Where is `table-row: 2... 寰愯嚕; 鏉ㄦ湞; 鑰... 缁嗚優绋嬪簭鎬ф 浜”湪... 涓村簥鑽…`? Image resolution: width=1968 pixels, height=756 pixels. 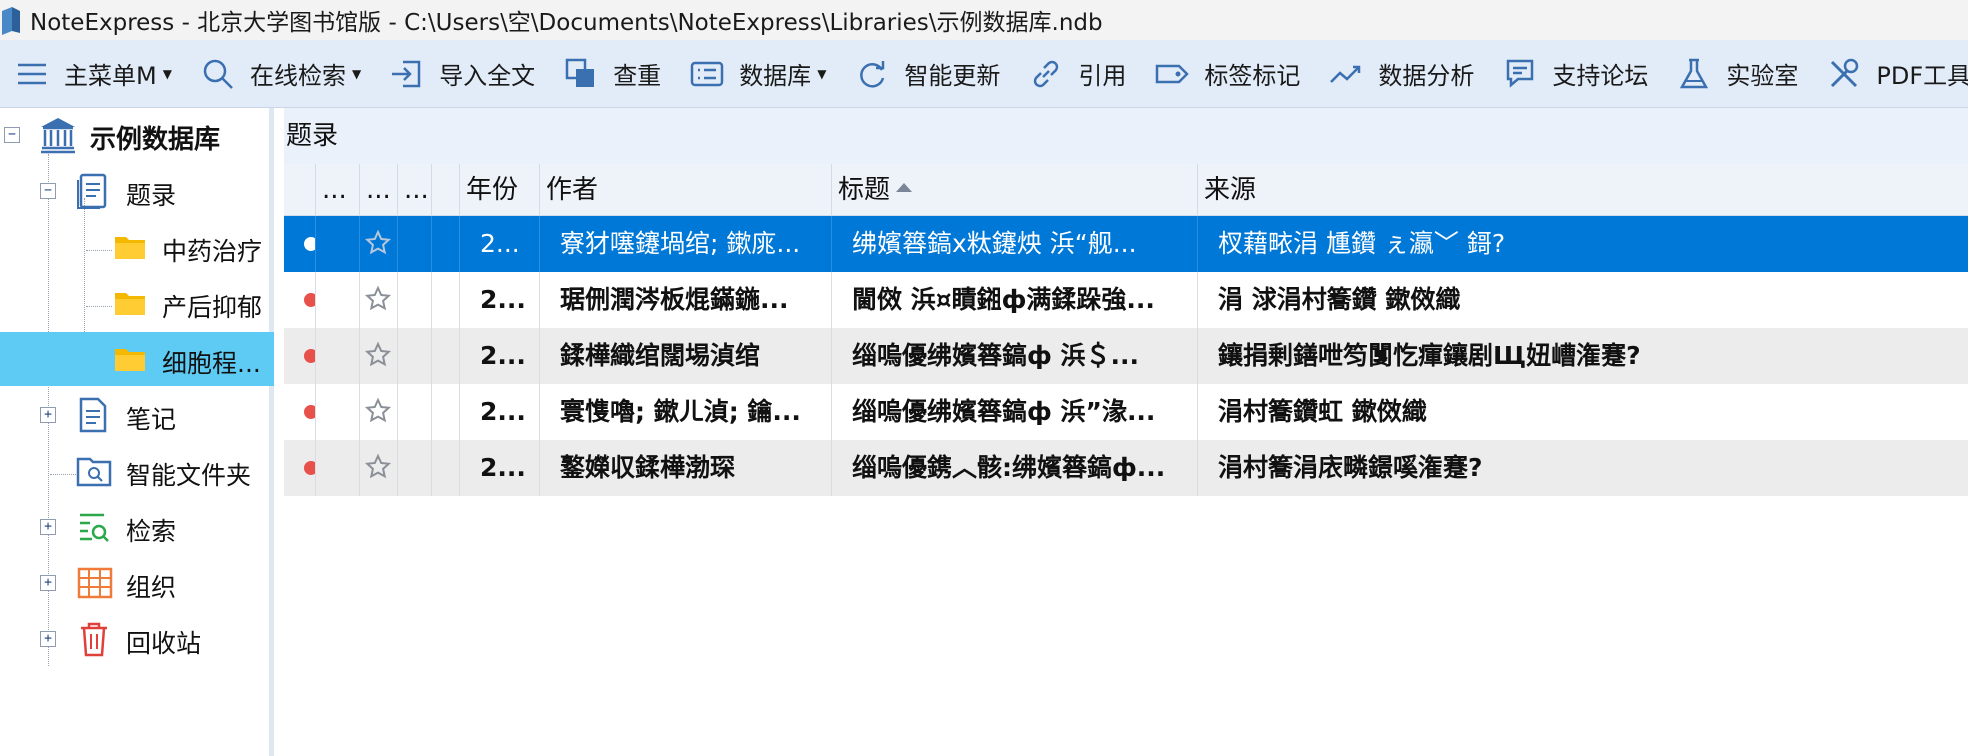
table-row: 2... 寰愯嚕; 鏉ㄦ湞; 鑰... 缁嗚優绋嬪簭鎬ф 浜”湪... 涓村簥鑽… is located at coordinates (1126, 412).